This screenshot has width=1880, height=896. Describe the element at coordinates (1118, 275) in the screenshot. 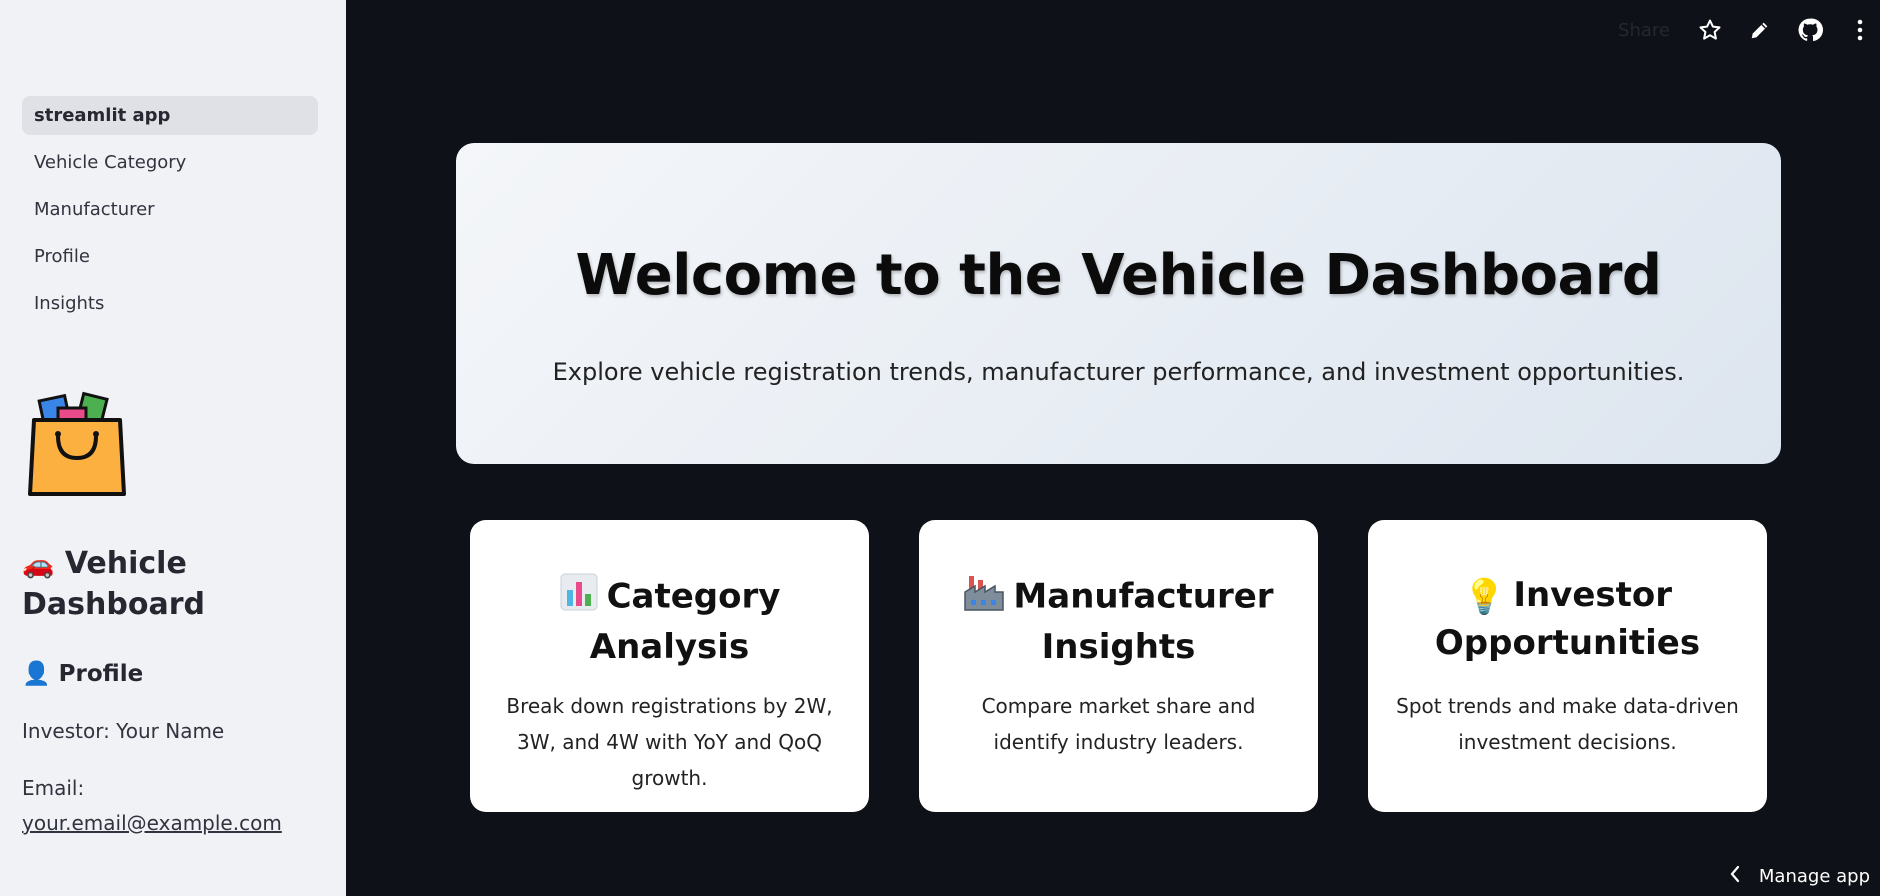

I see `hero-title: Welcome to the Vehicle Dashboard` at that location.